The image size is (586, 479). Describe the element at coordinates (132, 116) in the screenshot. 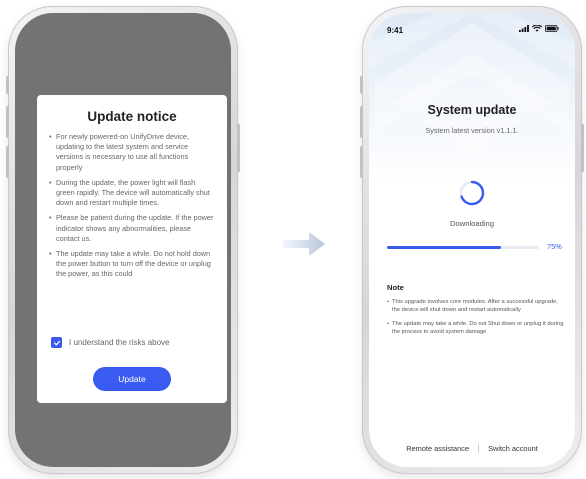

I see `dialog-title: Update notice` at that location.